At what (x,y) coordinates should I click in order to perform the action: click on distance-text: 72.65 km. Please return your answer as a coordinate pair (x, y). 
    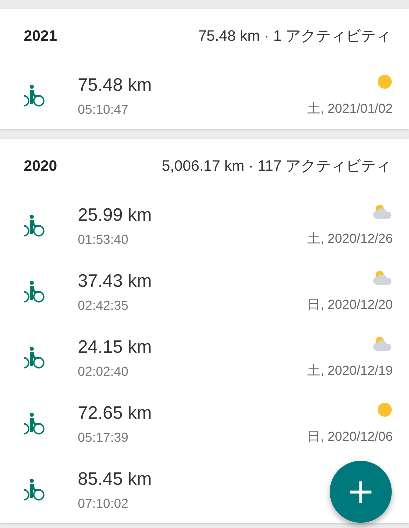
    Looking at the image, I should click on (116, 413).